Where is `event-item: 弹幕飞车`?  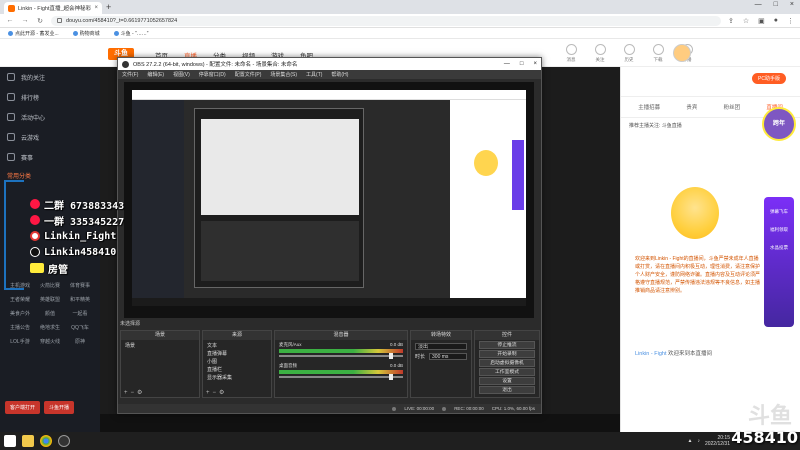 event-item: 弹幕飞车 is located at coordinates (779, 212).